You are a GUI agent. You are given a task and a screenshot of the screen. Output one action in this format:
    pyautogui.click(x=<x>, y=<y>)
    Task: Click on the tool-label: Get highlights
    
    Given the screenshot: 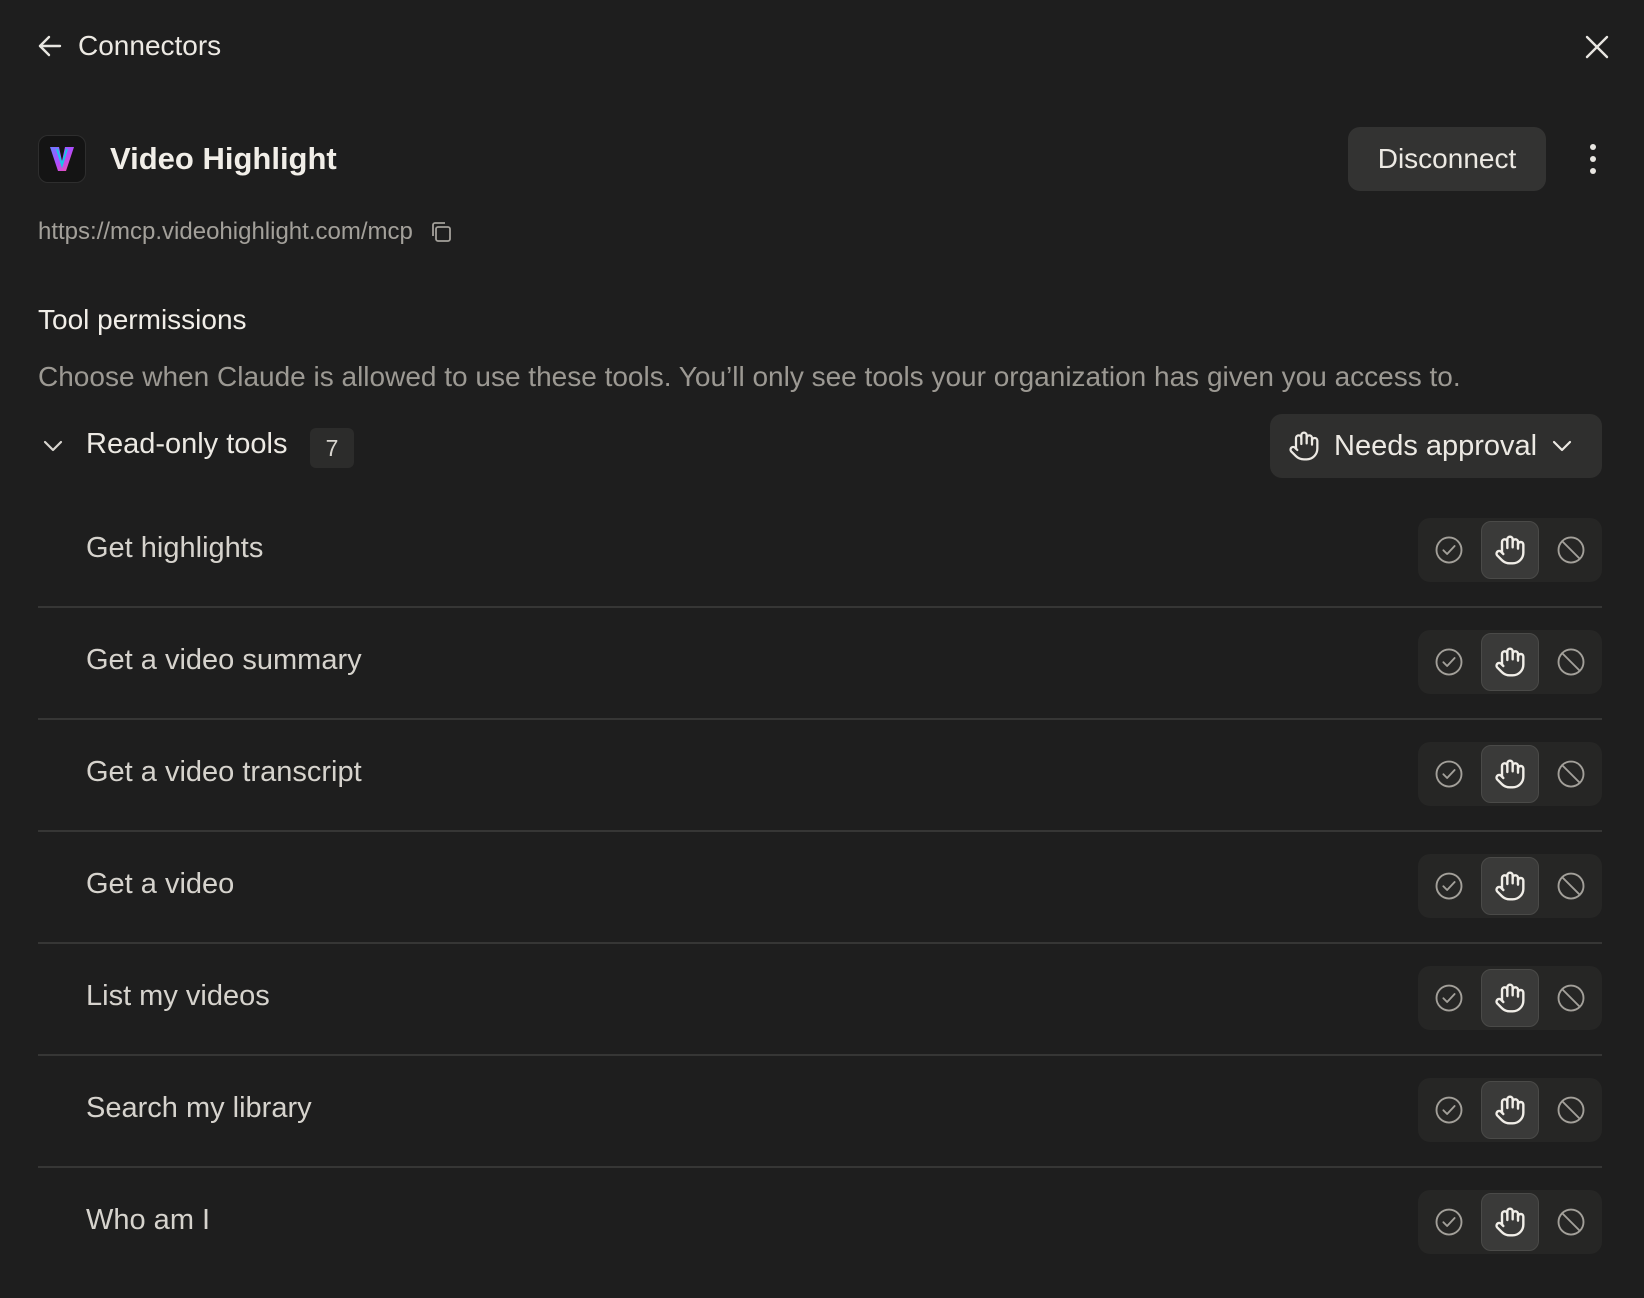 What is the action you would take?
    pyautogui.click(x=175, y=548)
    